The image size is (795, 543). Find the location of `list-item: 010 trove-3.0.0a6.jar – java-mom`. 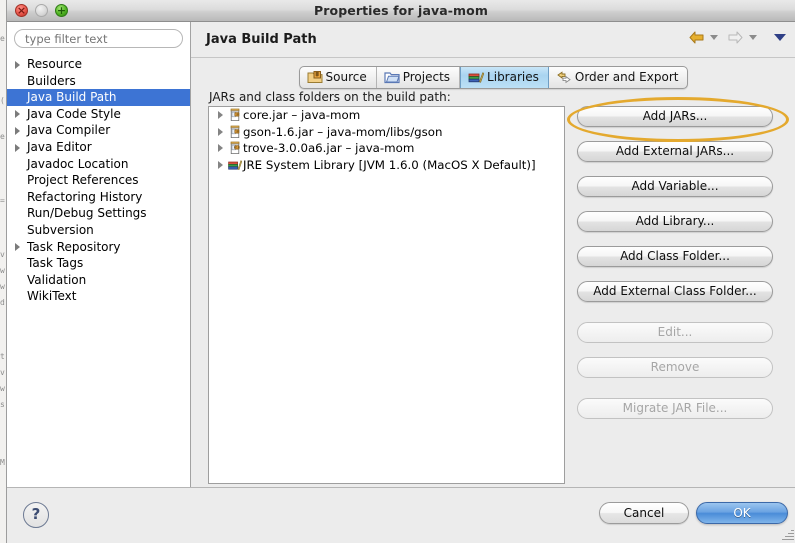

list-item: 010 trove-3.0.0a6.jar – java-mom is located at coordinates (386, 148).